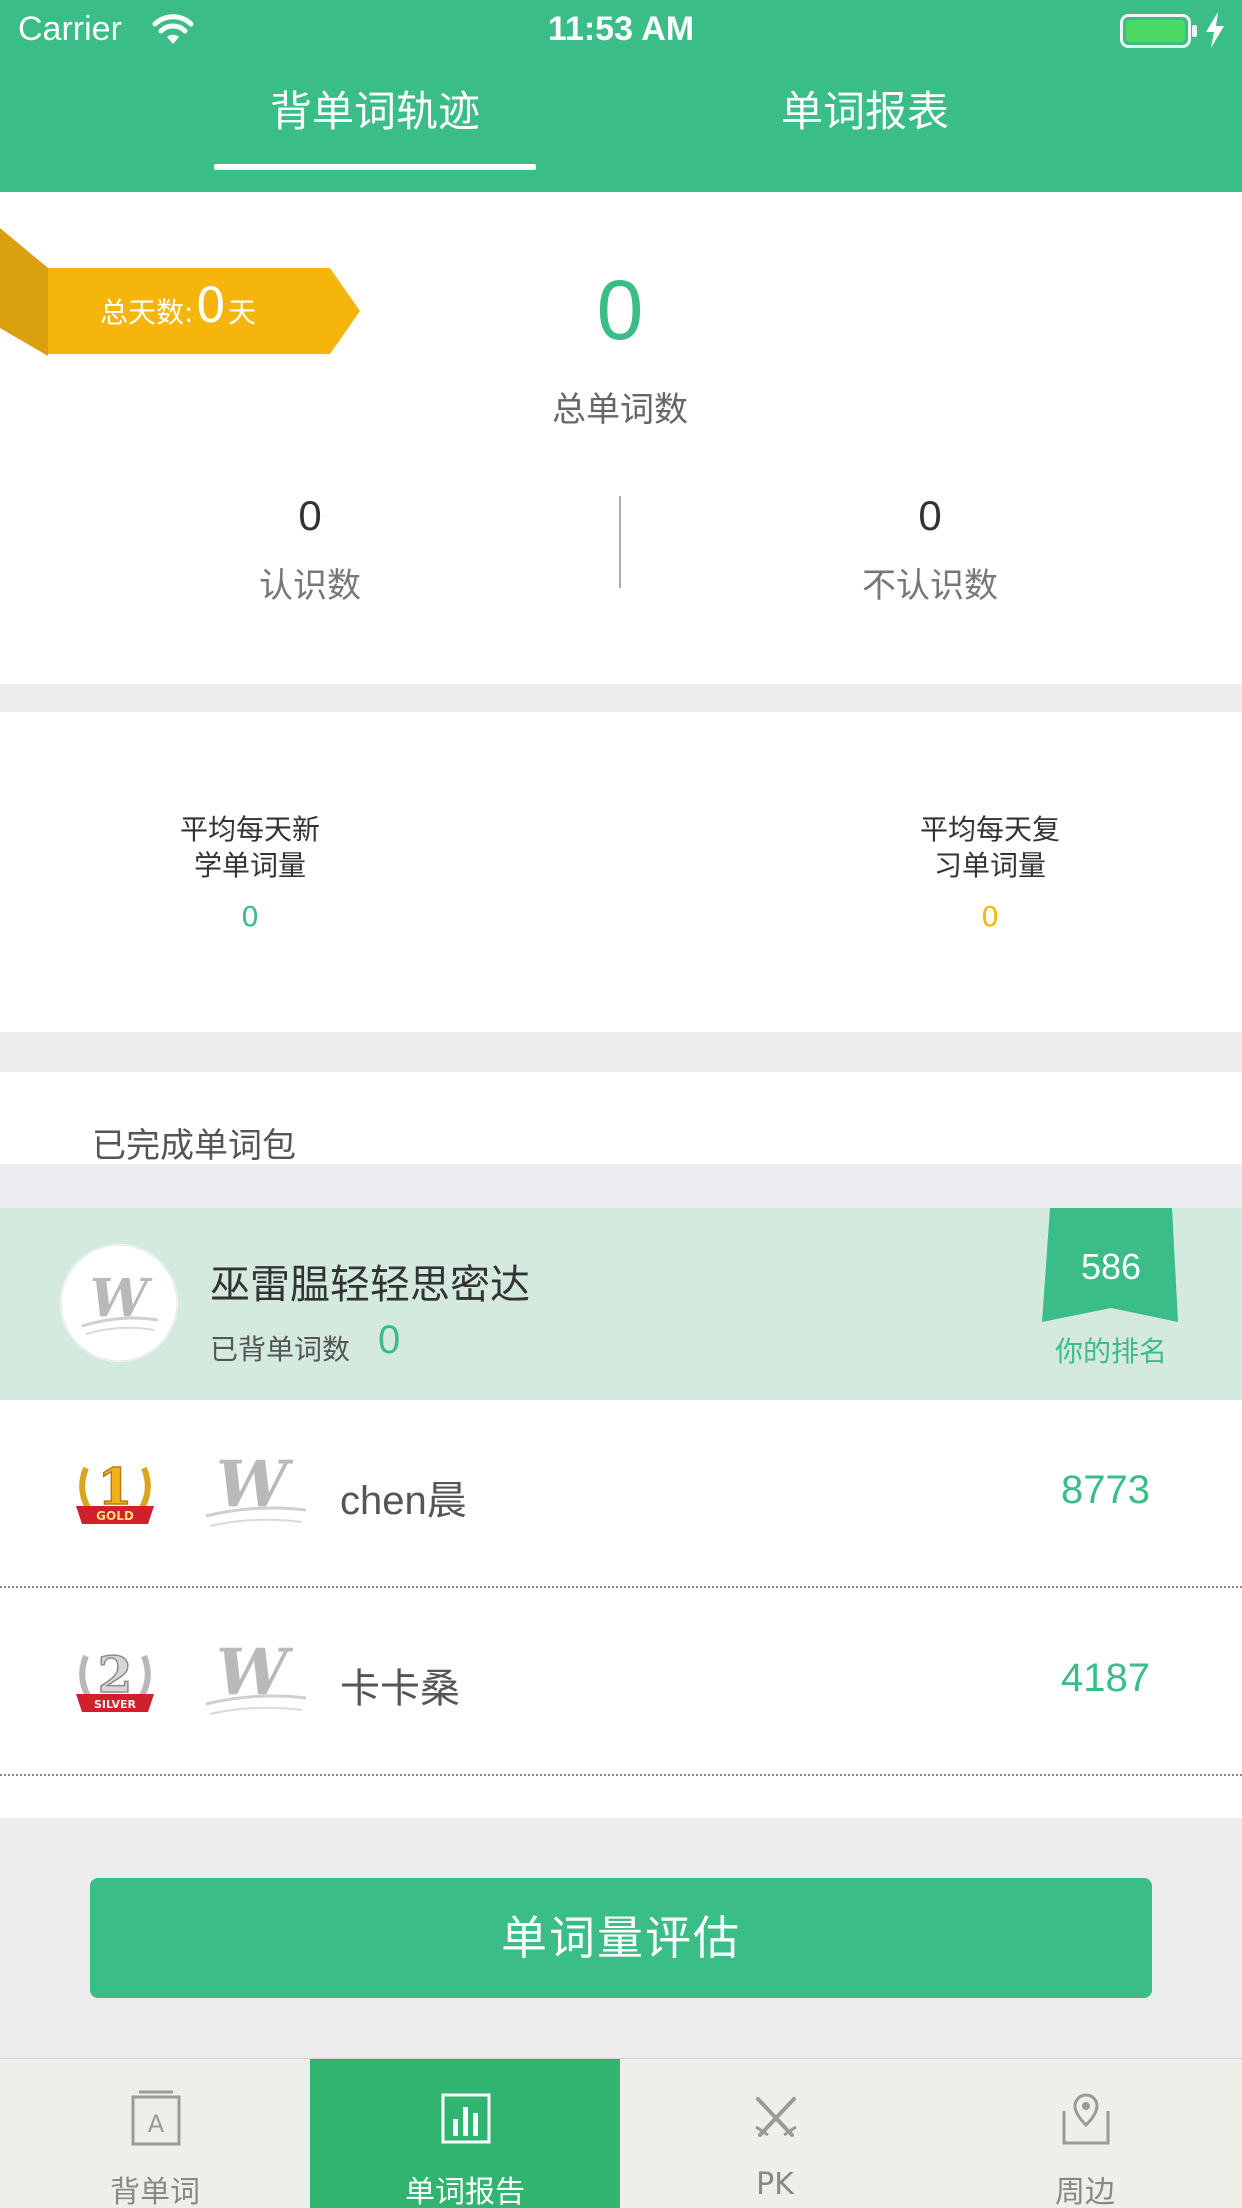 Image resolution: width=1242 pixels, height=2208 pixels. I want to click on total-days-suffix: 天, so click(241, 312).